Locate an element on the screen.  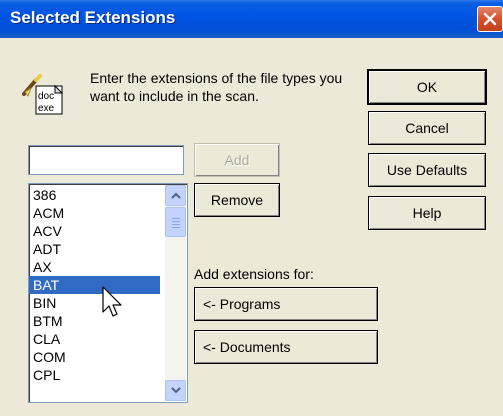
list-item-selected: BAT is located at coordinates (94, 285).